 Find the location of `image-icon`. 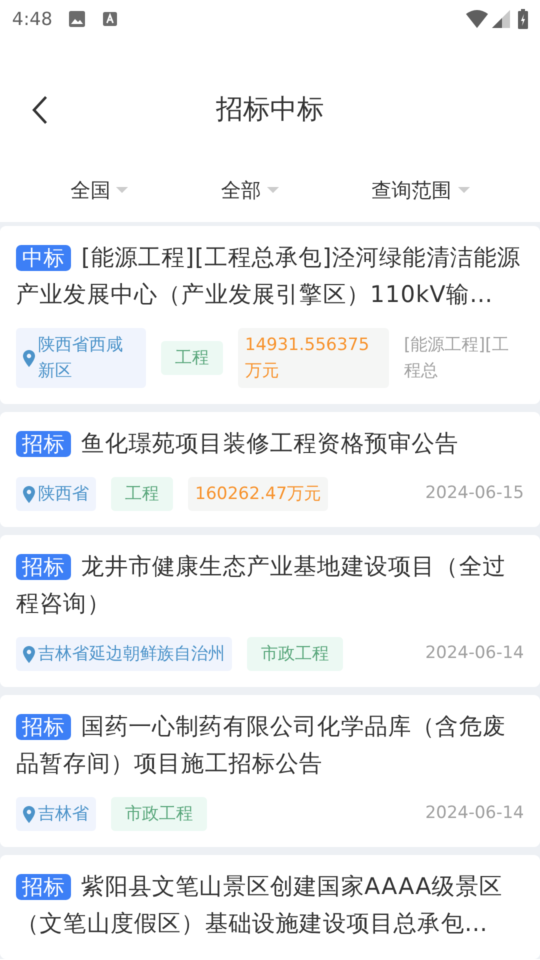

image-icon is located at coordinates (77, 19).